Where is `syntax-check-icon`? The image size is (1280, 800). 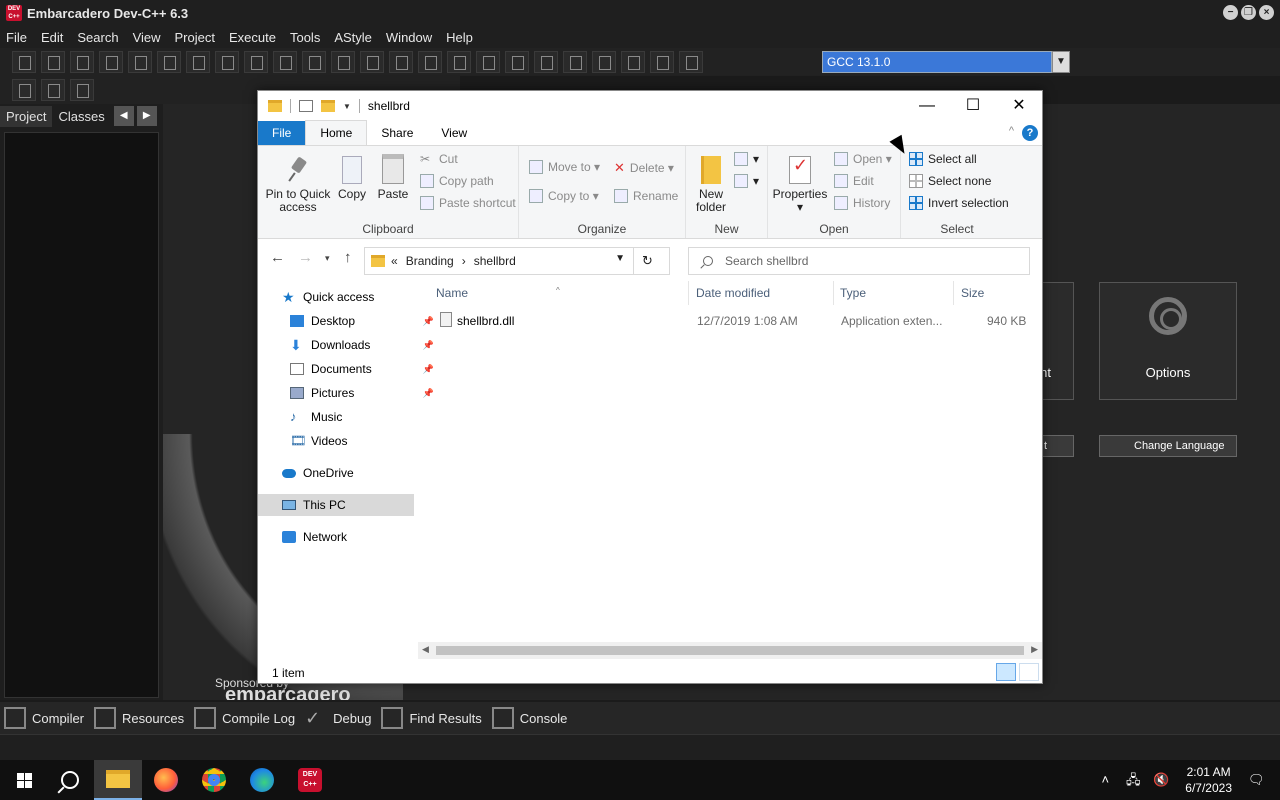 syntax-check-icon is located at coordinates (604, 62).